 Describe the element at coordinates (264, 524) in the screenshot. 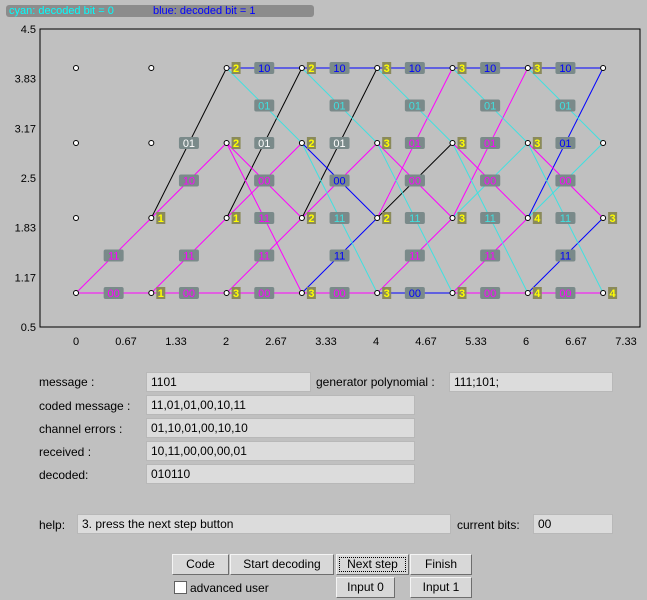

I see `help-field: 3. press the next step button` at that location.